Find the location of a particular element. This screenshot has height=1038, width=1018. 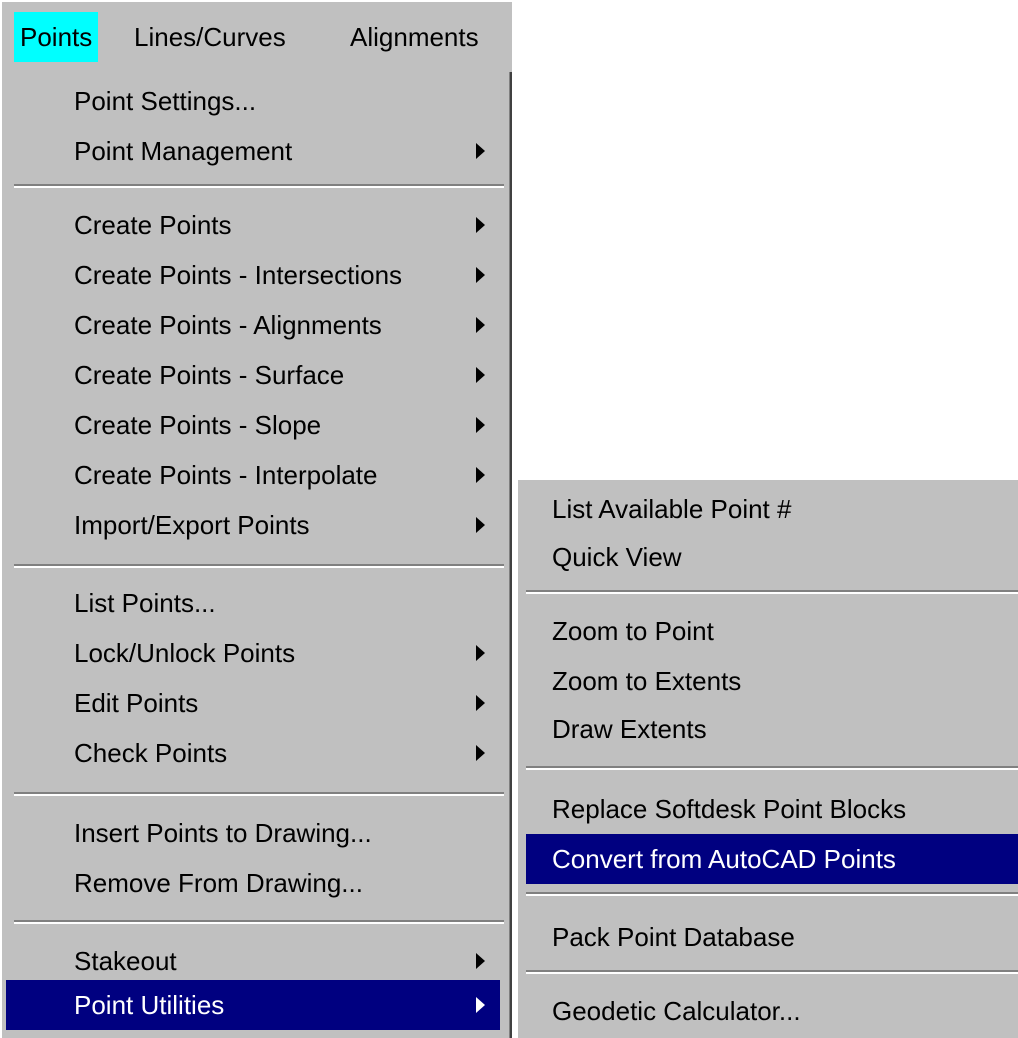

menu-points: Points is located at coordinates (56, 37).